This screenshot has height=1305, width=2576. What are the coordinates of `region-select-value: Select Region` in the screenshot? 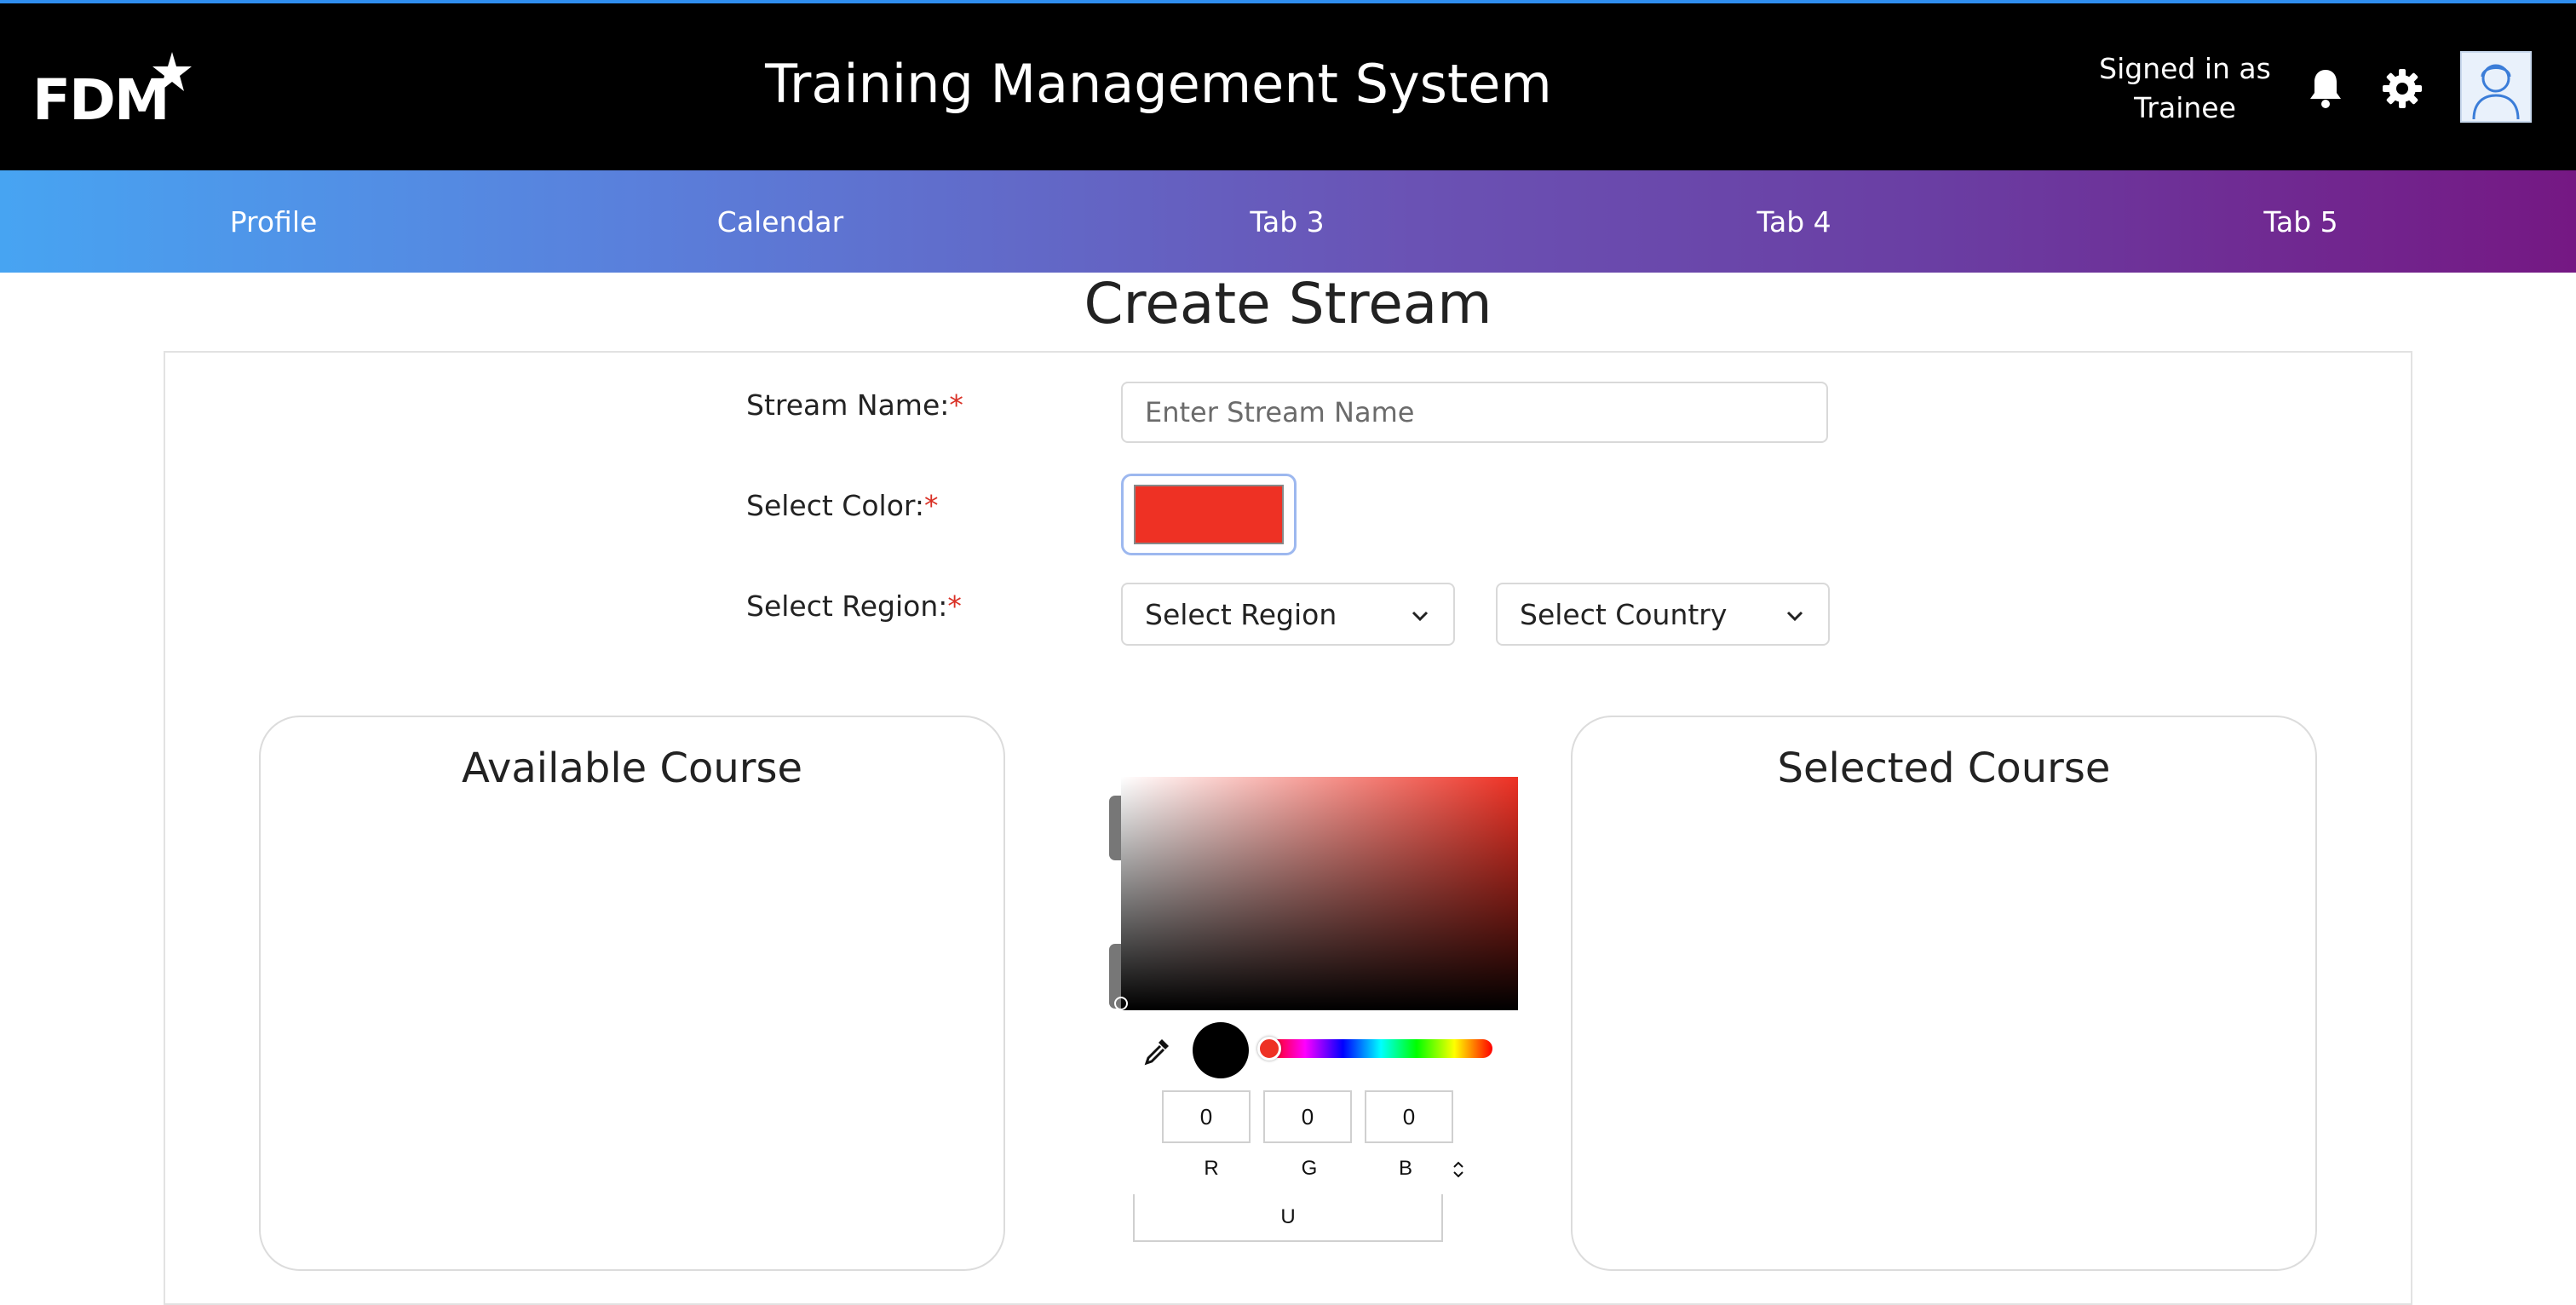 It's located at (1241, 614).